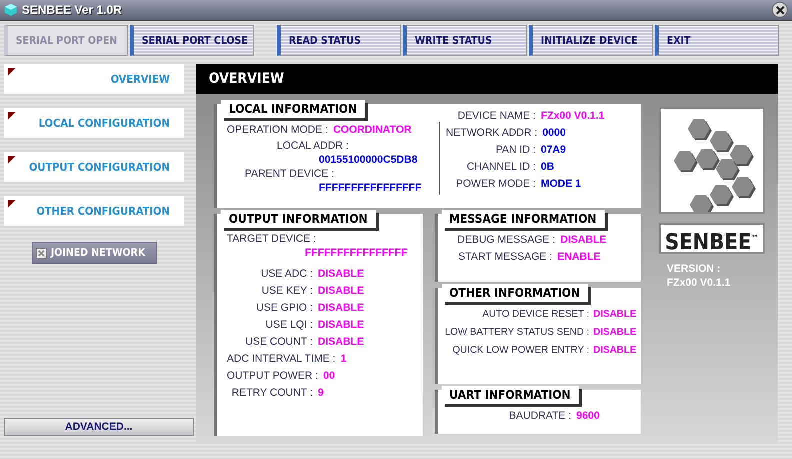 This screenshot has width=792, height=459. I want to click on field-label: LOW BATTERY STATUS SEND :, so click(517, 333).